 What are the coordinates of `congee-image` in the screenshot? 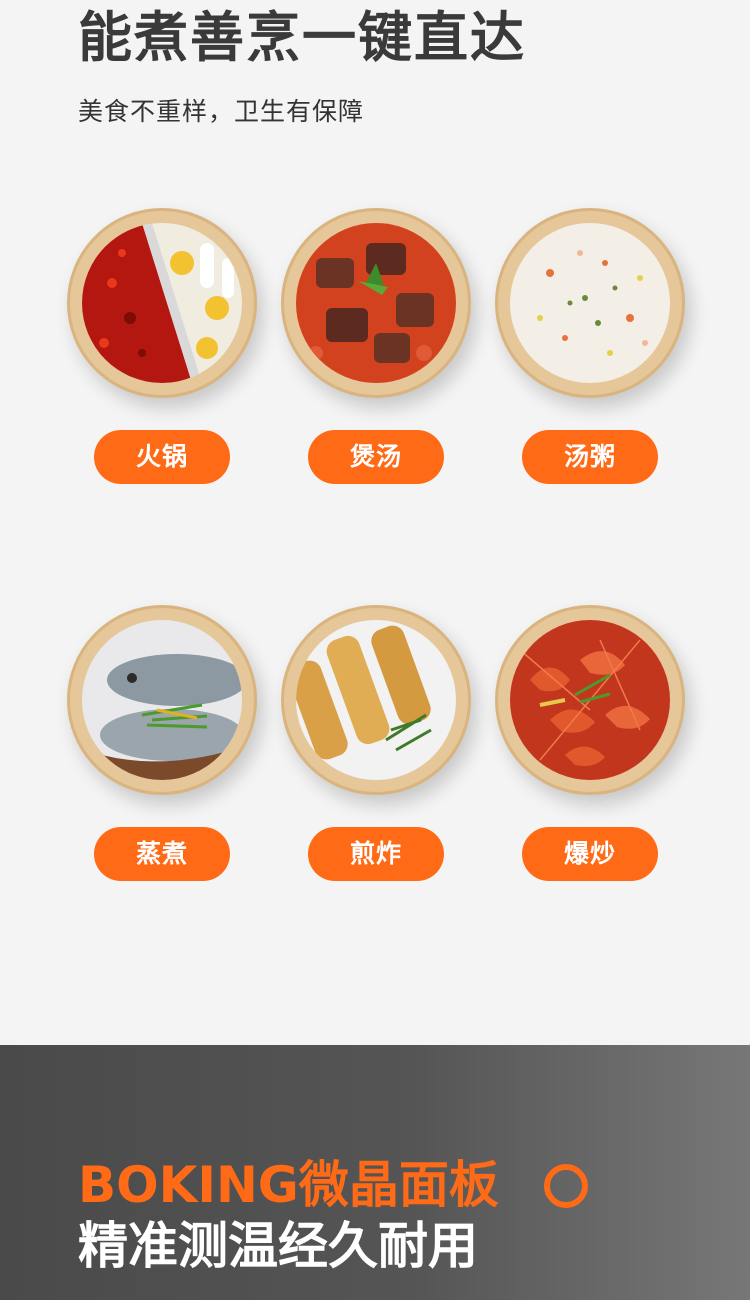 It's located at (590, 303).